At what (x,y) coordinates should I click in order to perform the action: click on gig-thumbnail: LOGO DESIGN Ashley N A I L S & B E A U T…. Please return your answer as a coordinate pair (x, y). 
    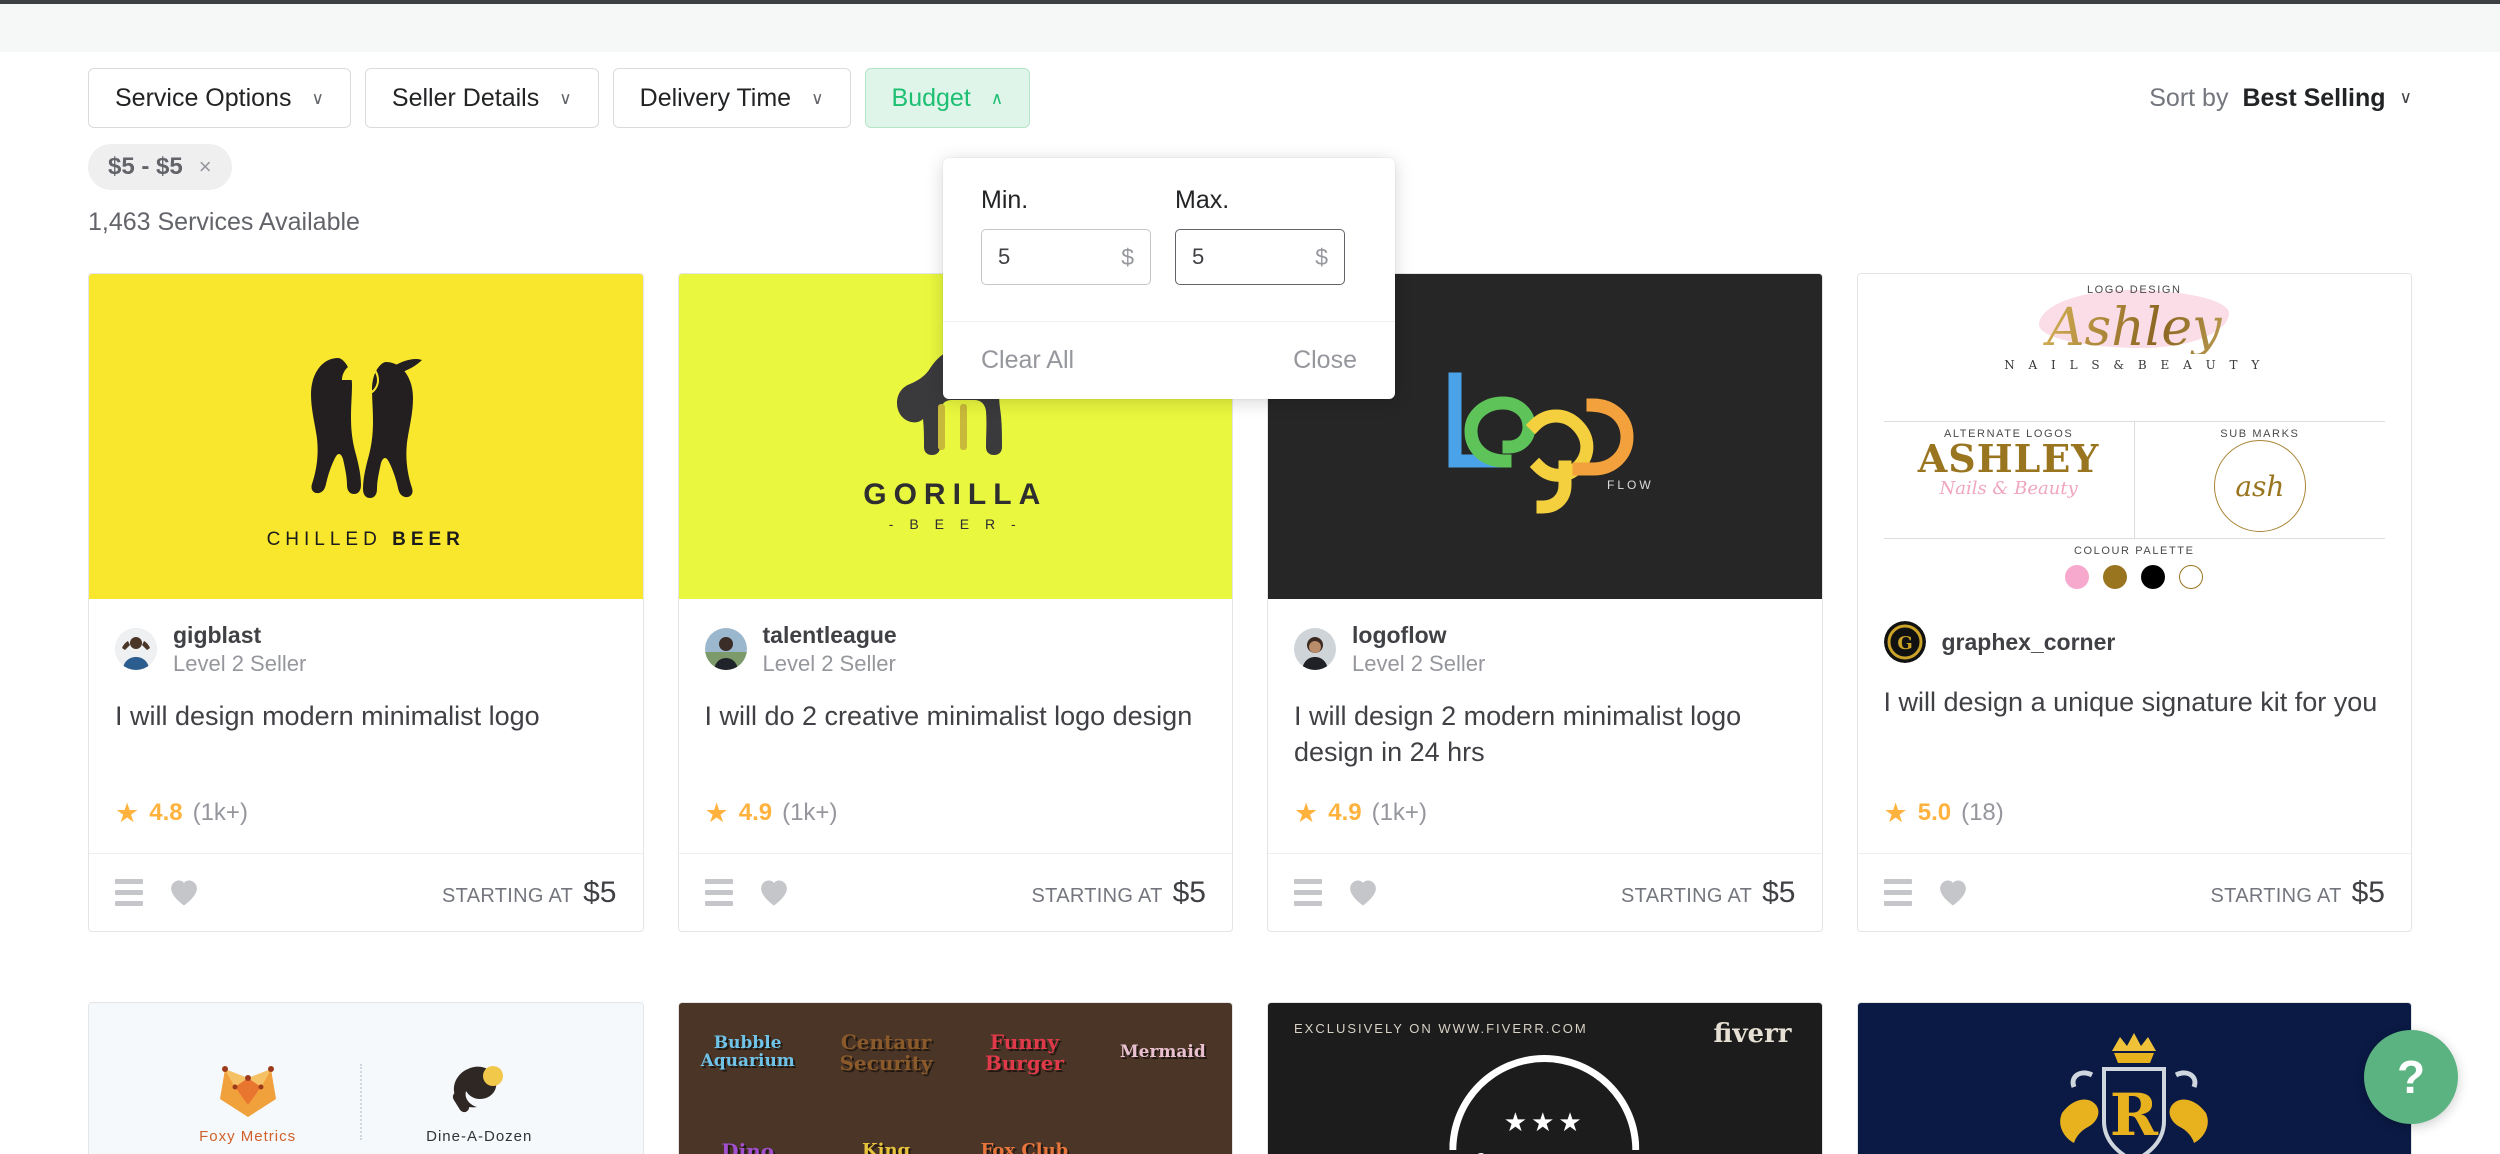
    Looking at the image, I should click on (2134, 436).